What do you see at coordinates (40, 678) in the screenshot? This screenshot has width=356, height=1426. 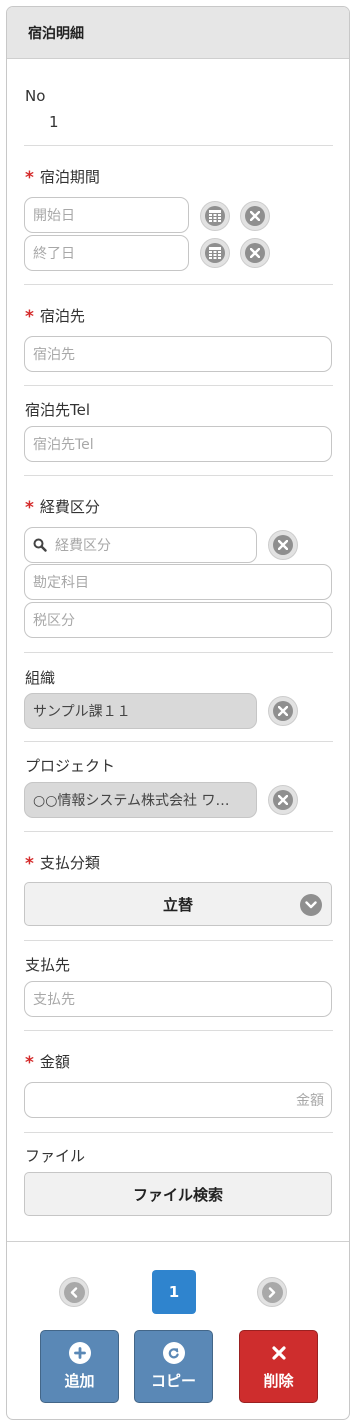 I see `organization-label: 組織` at bounding box center [40, 678].